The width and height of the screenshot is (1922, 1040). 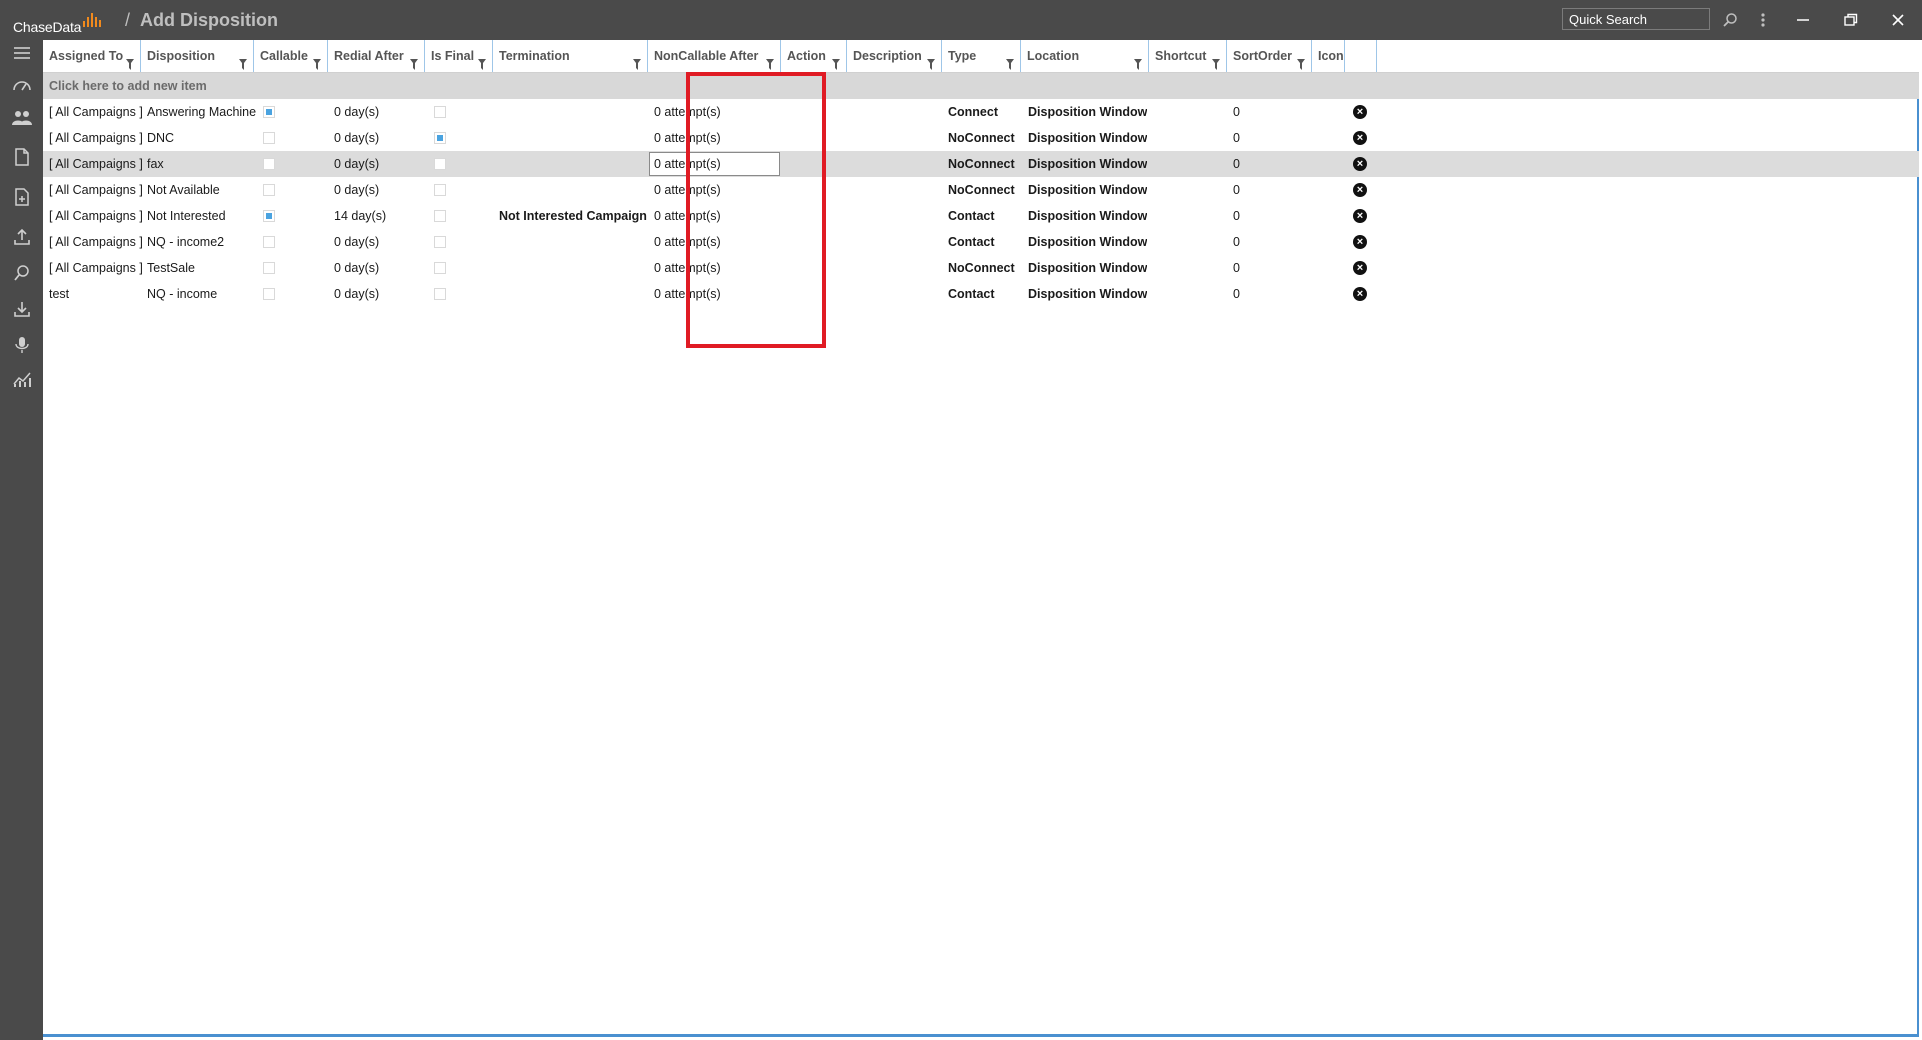 I want to click on column-header-disposition: Disposition, so click(x=197, y=56).